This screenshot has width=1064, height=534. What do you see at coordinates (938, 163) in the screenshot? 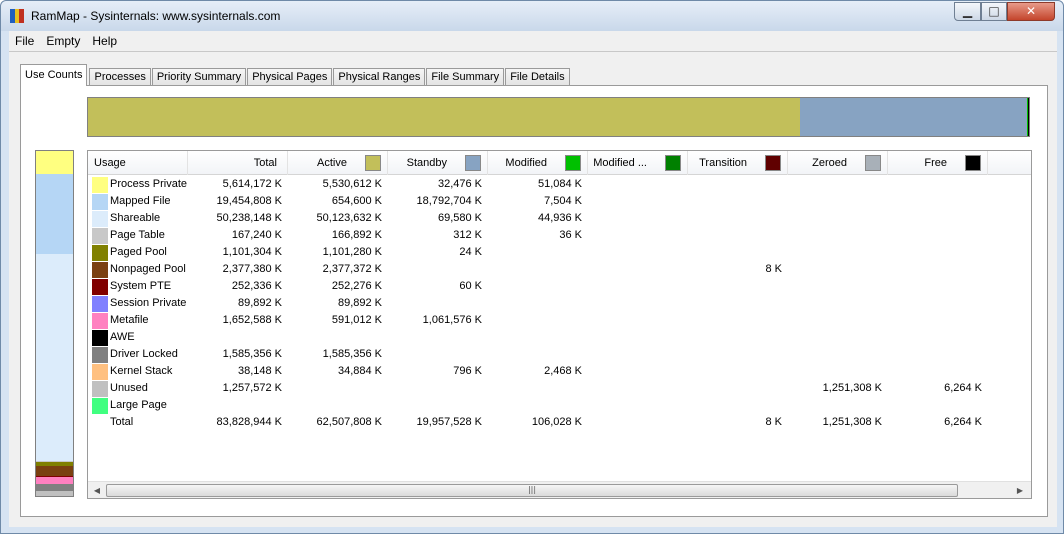
I see `column-header-free: Free` at bounding box center [938, 163].